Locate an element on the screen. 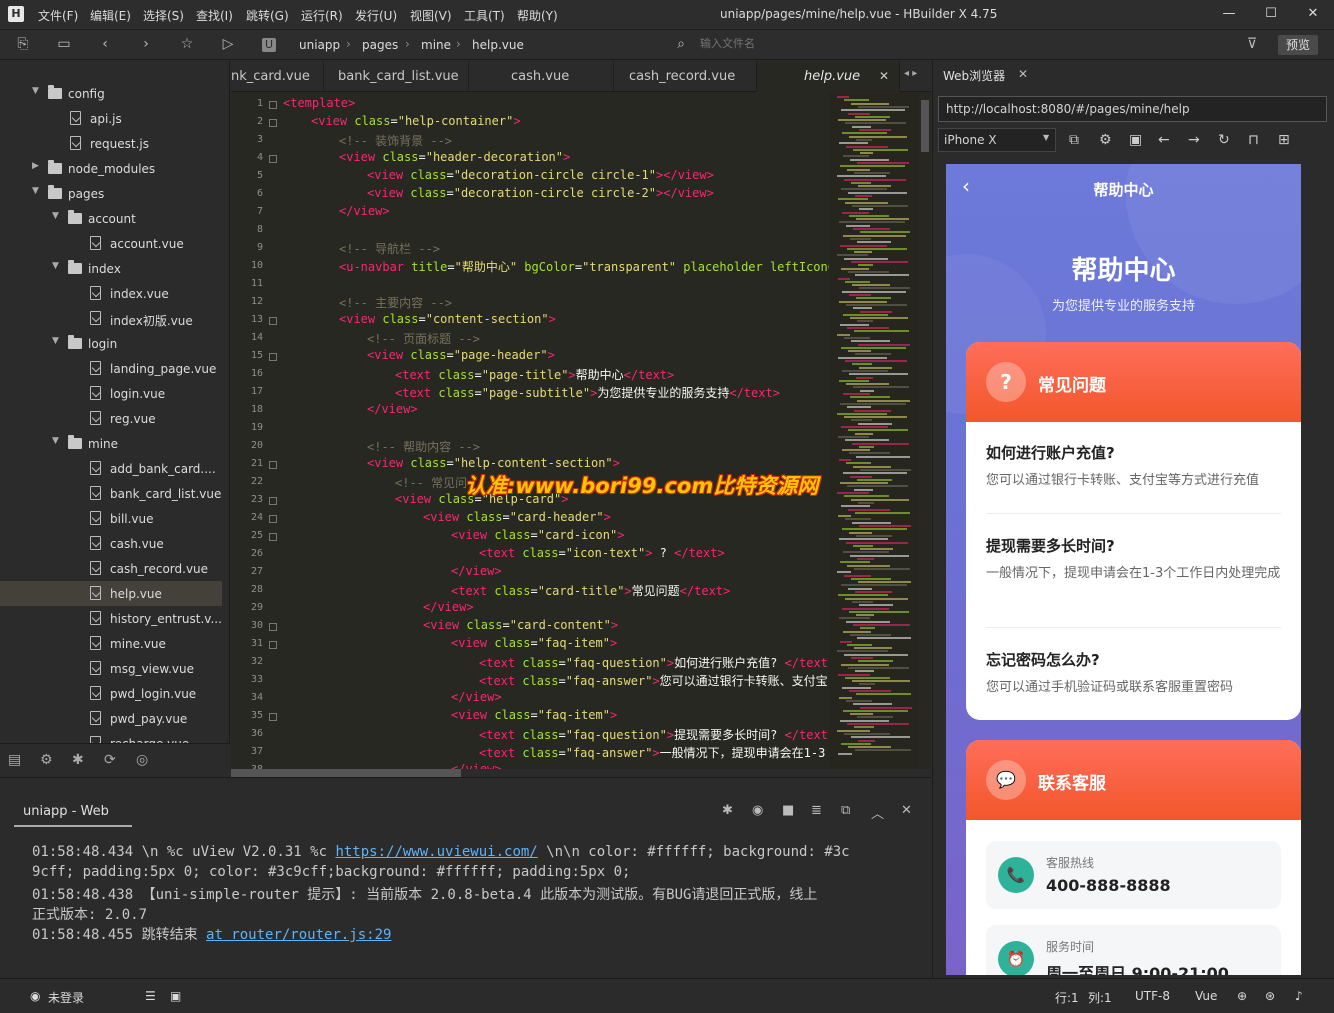  console-icon: ▣ is located at coordinates (1135, 140).